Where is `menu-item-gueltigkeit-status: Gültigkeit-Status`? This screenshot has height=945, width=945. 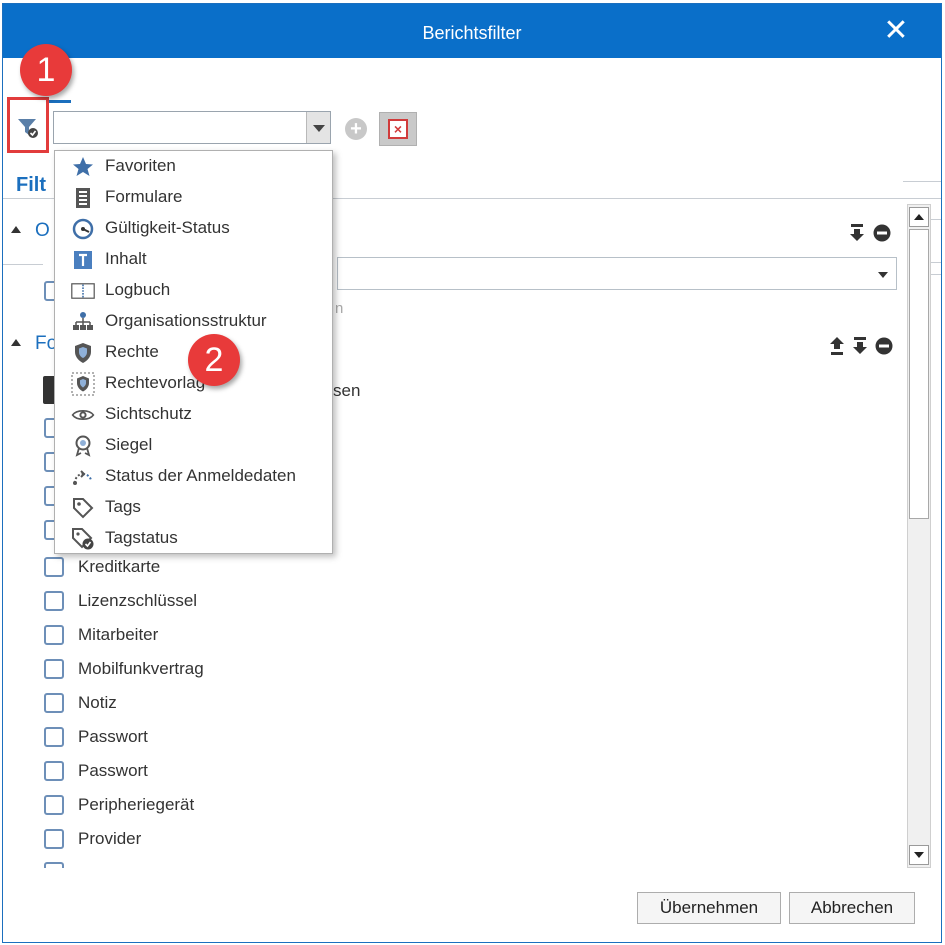 menu-item-gueltigkeit-status: Gültigkeit-Status is located at coordinates (193, 228).